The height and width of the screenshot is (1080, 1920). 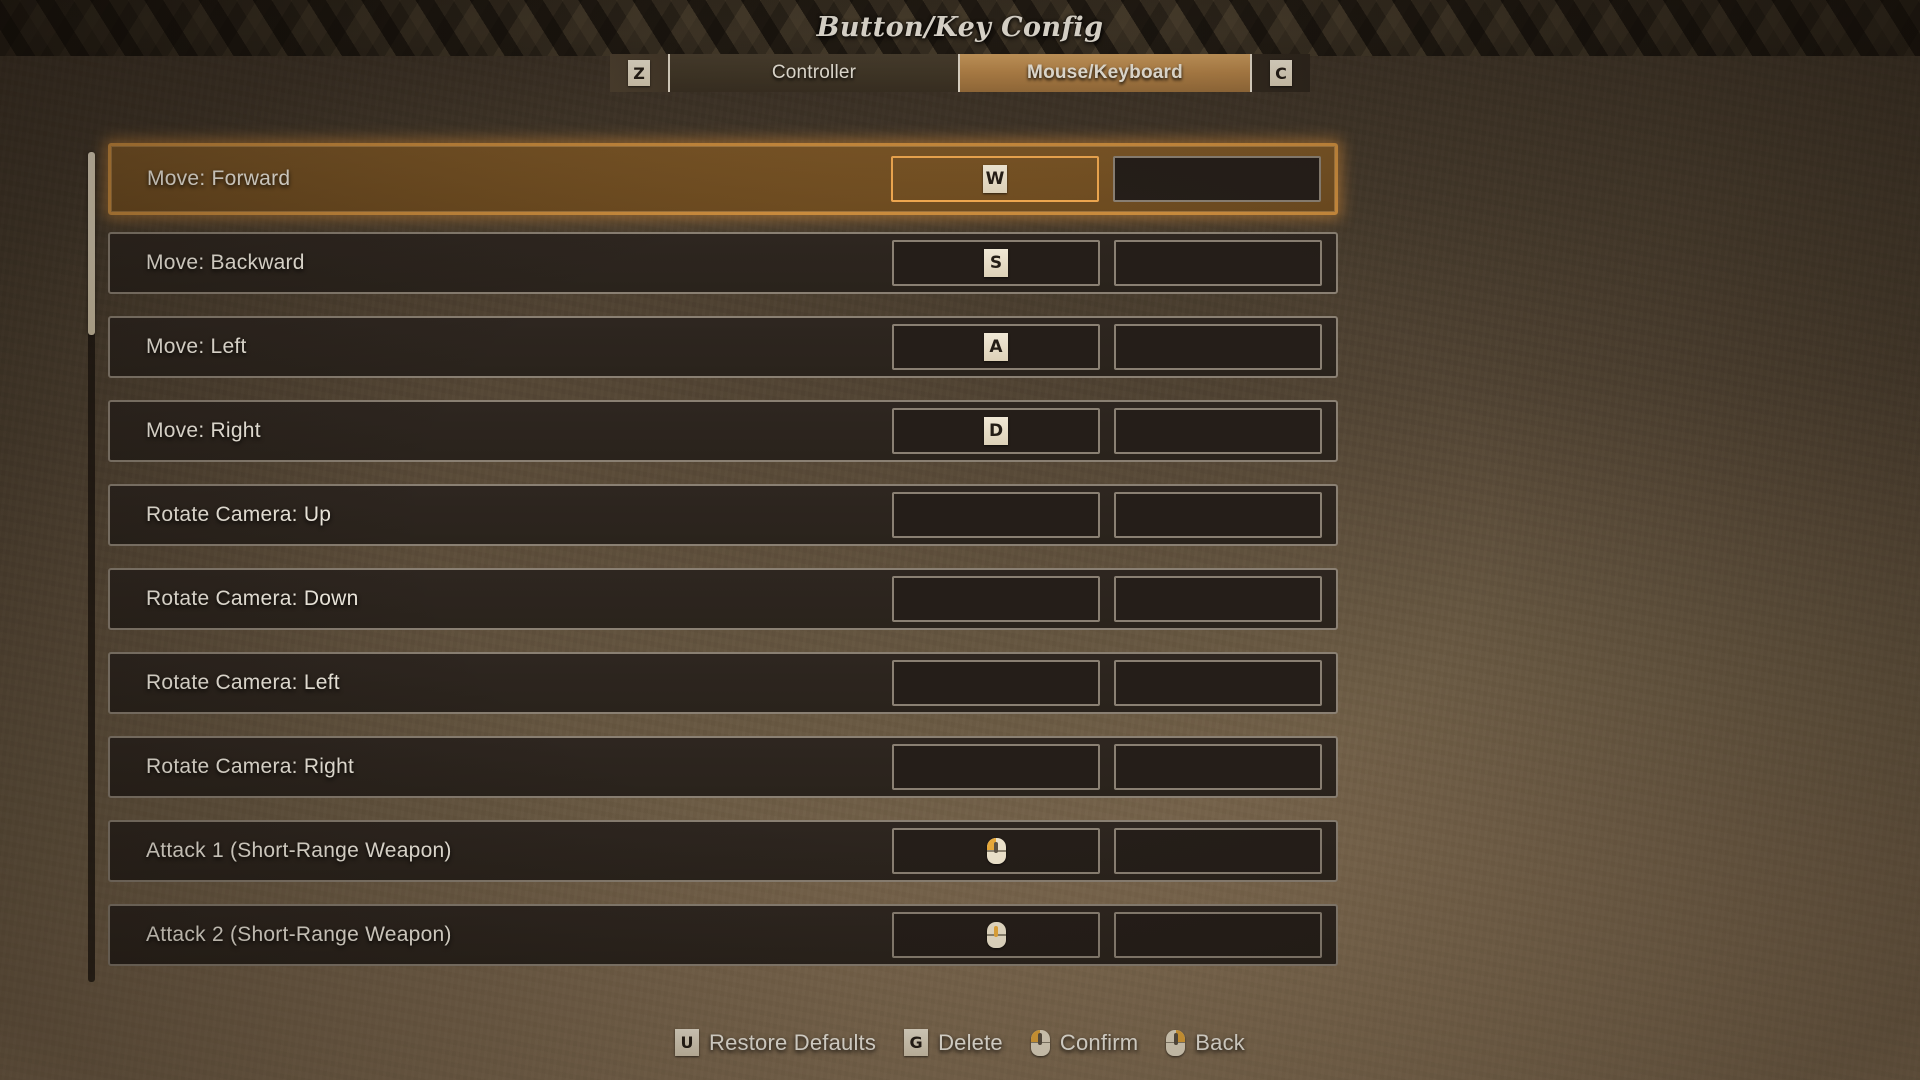 I want to click on binding-primary-cell: W, so click(x=995, y=179).